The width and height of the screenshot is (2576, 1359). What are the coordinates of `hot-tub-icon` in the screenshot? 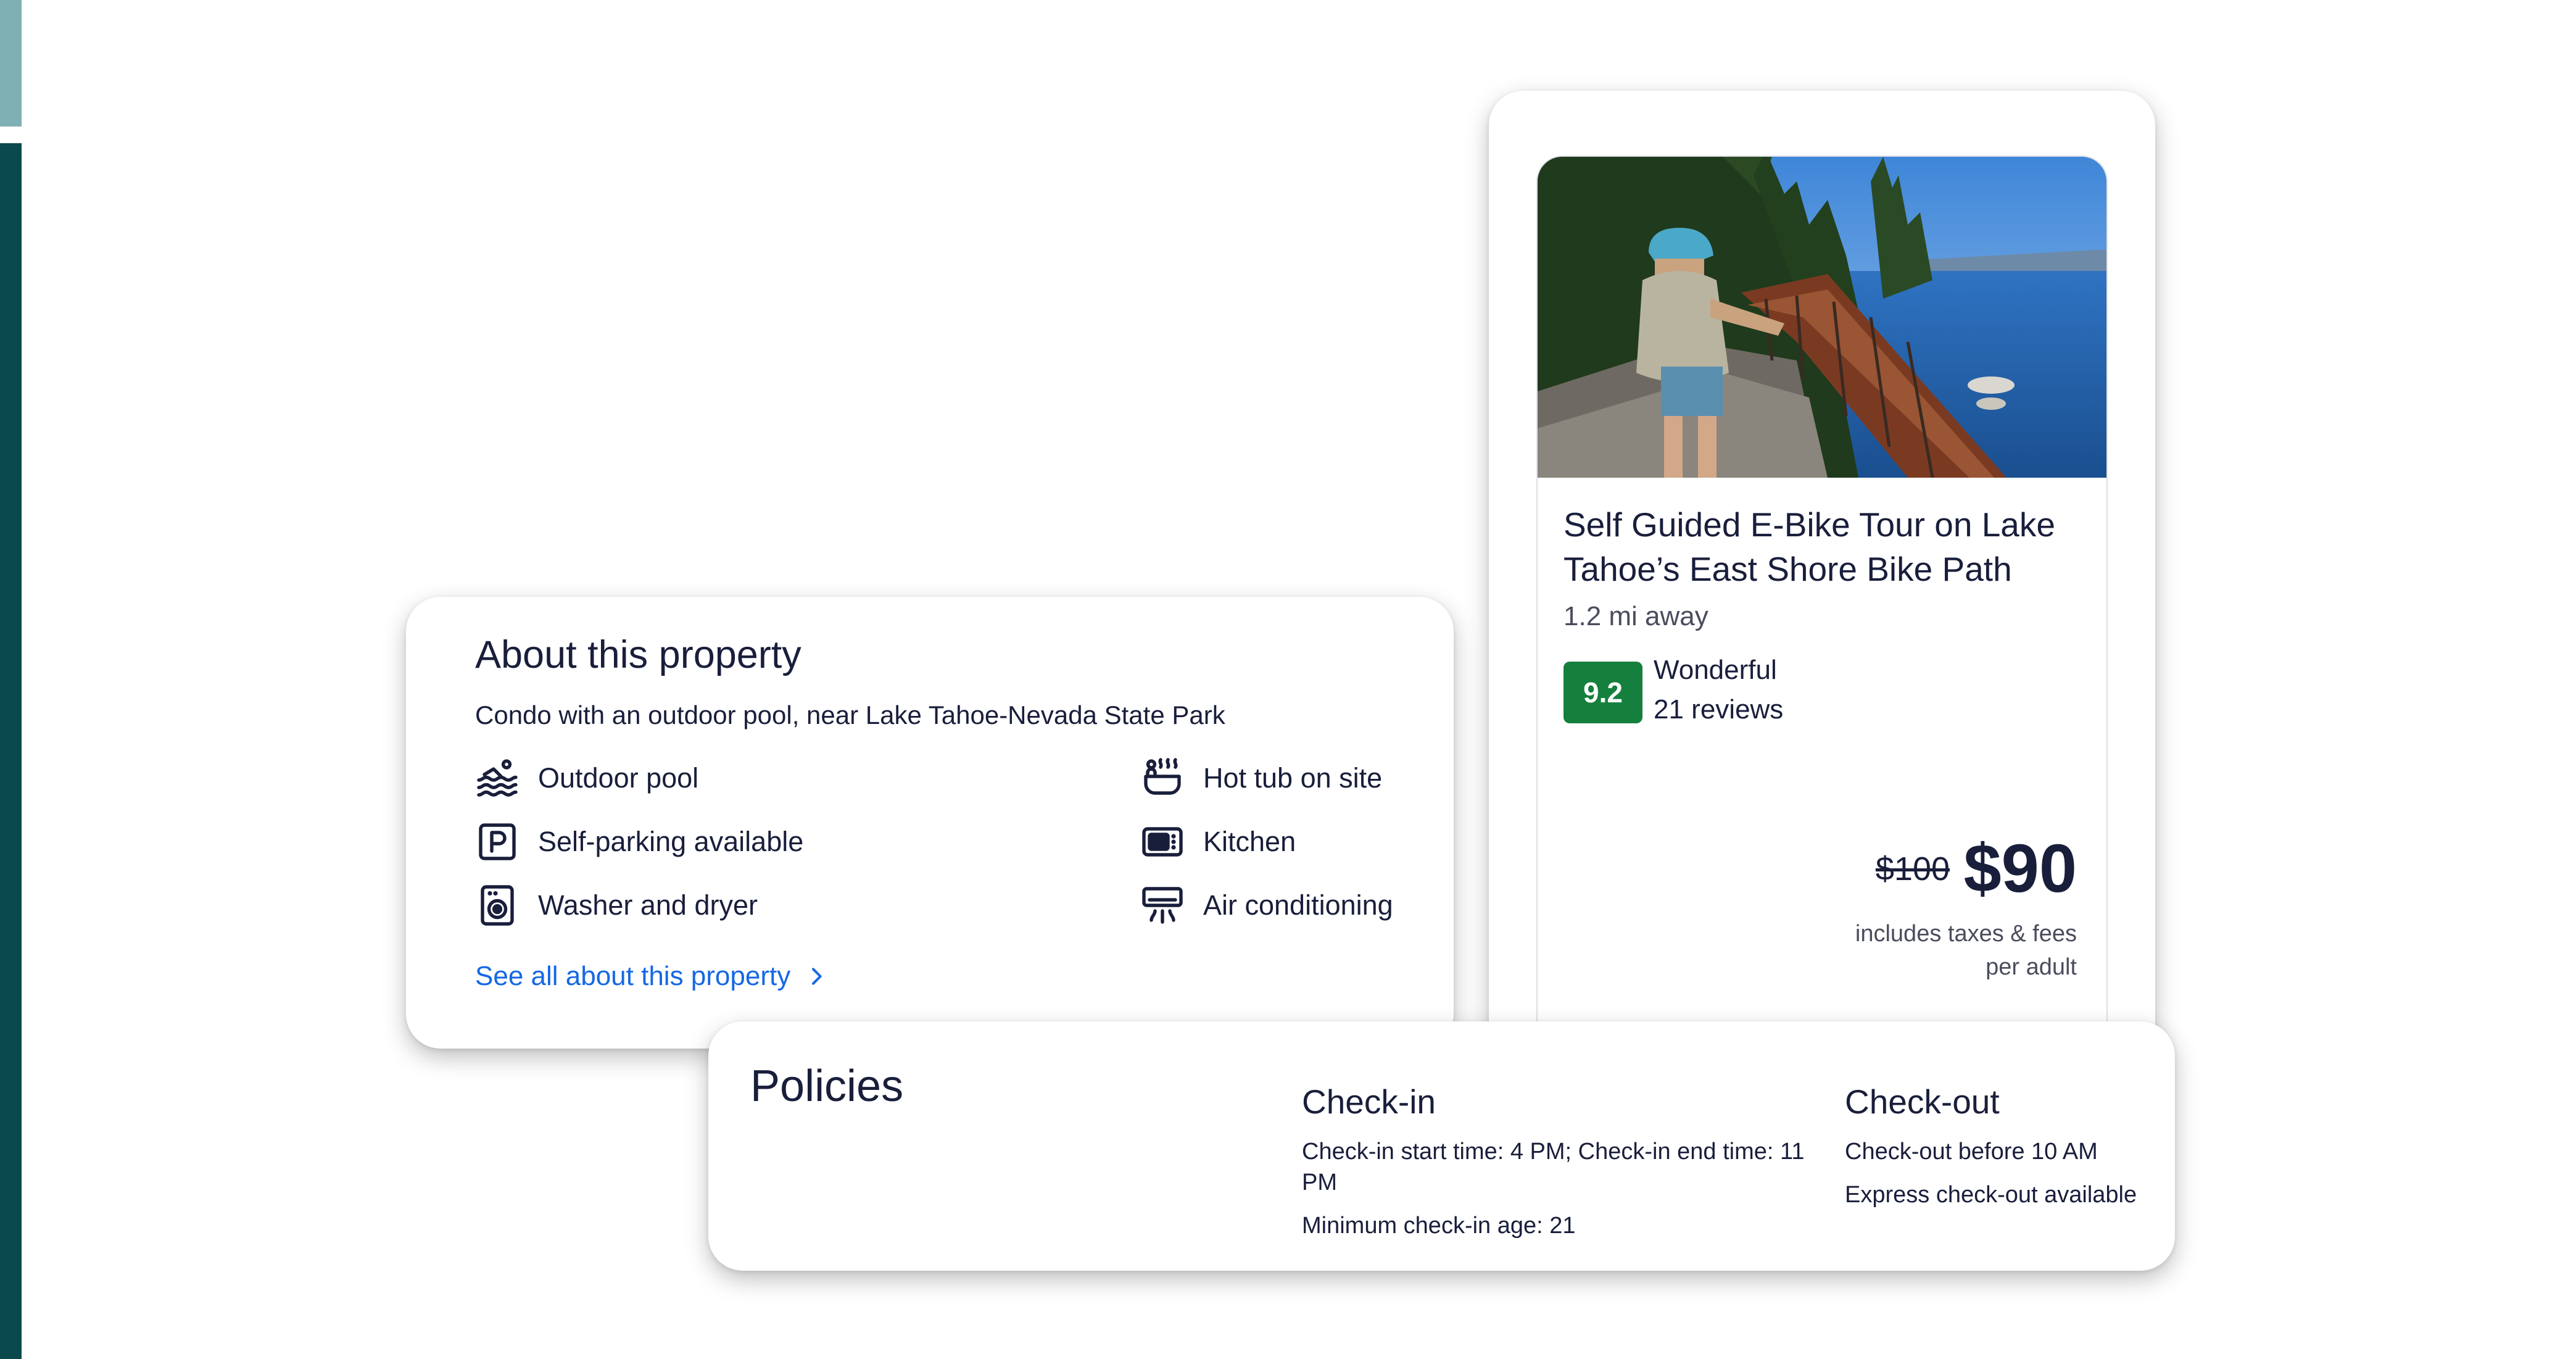 It's located at (1162, 776).